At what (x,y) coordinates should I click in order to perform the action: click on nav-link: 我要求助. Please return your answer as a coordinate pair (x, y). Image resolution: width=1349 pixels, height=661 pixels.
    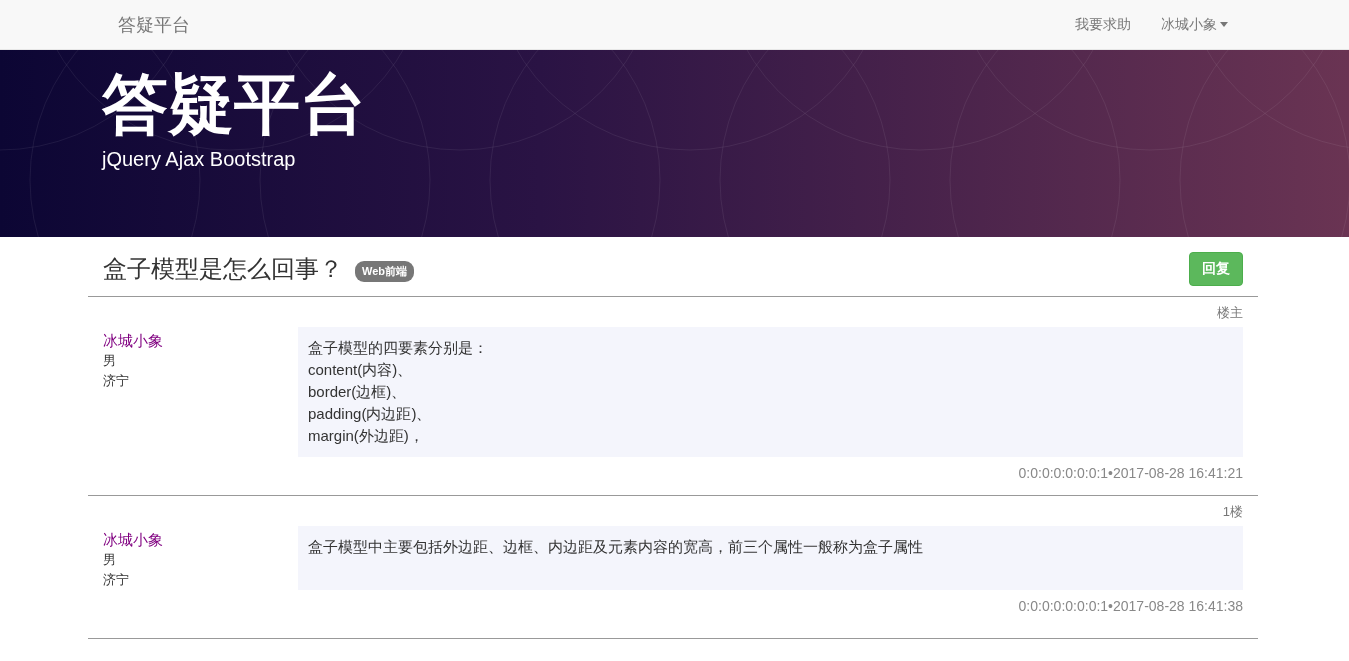
    Looking at the image, I should click on (1103, 24).